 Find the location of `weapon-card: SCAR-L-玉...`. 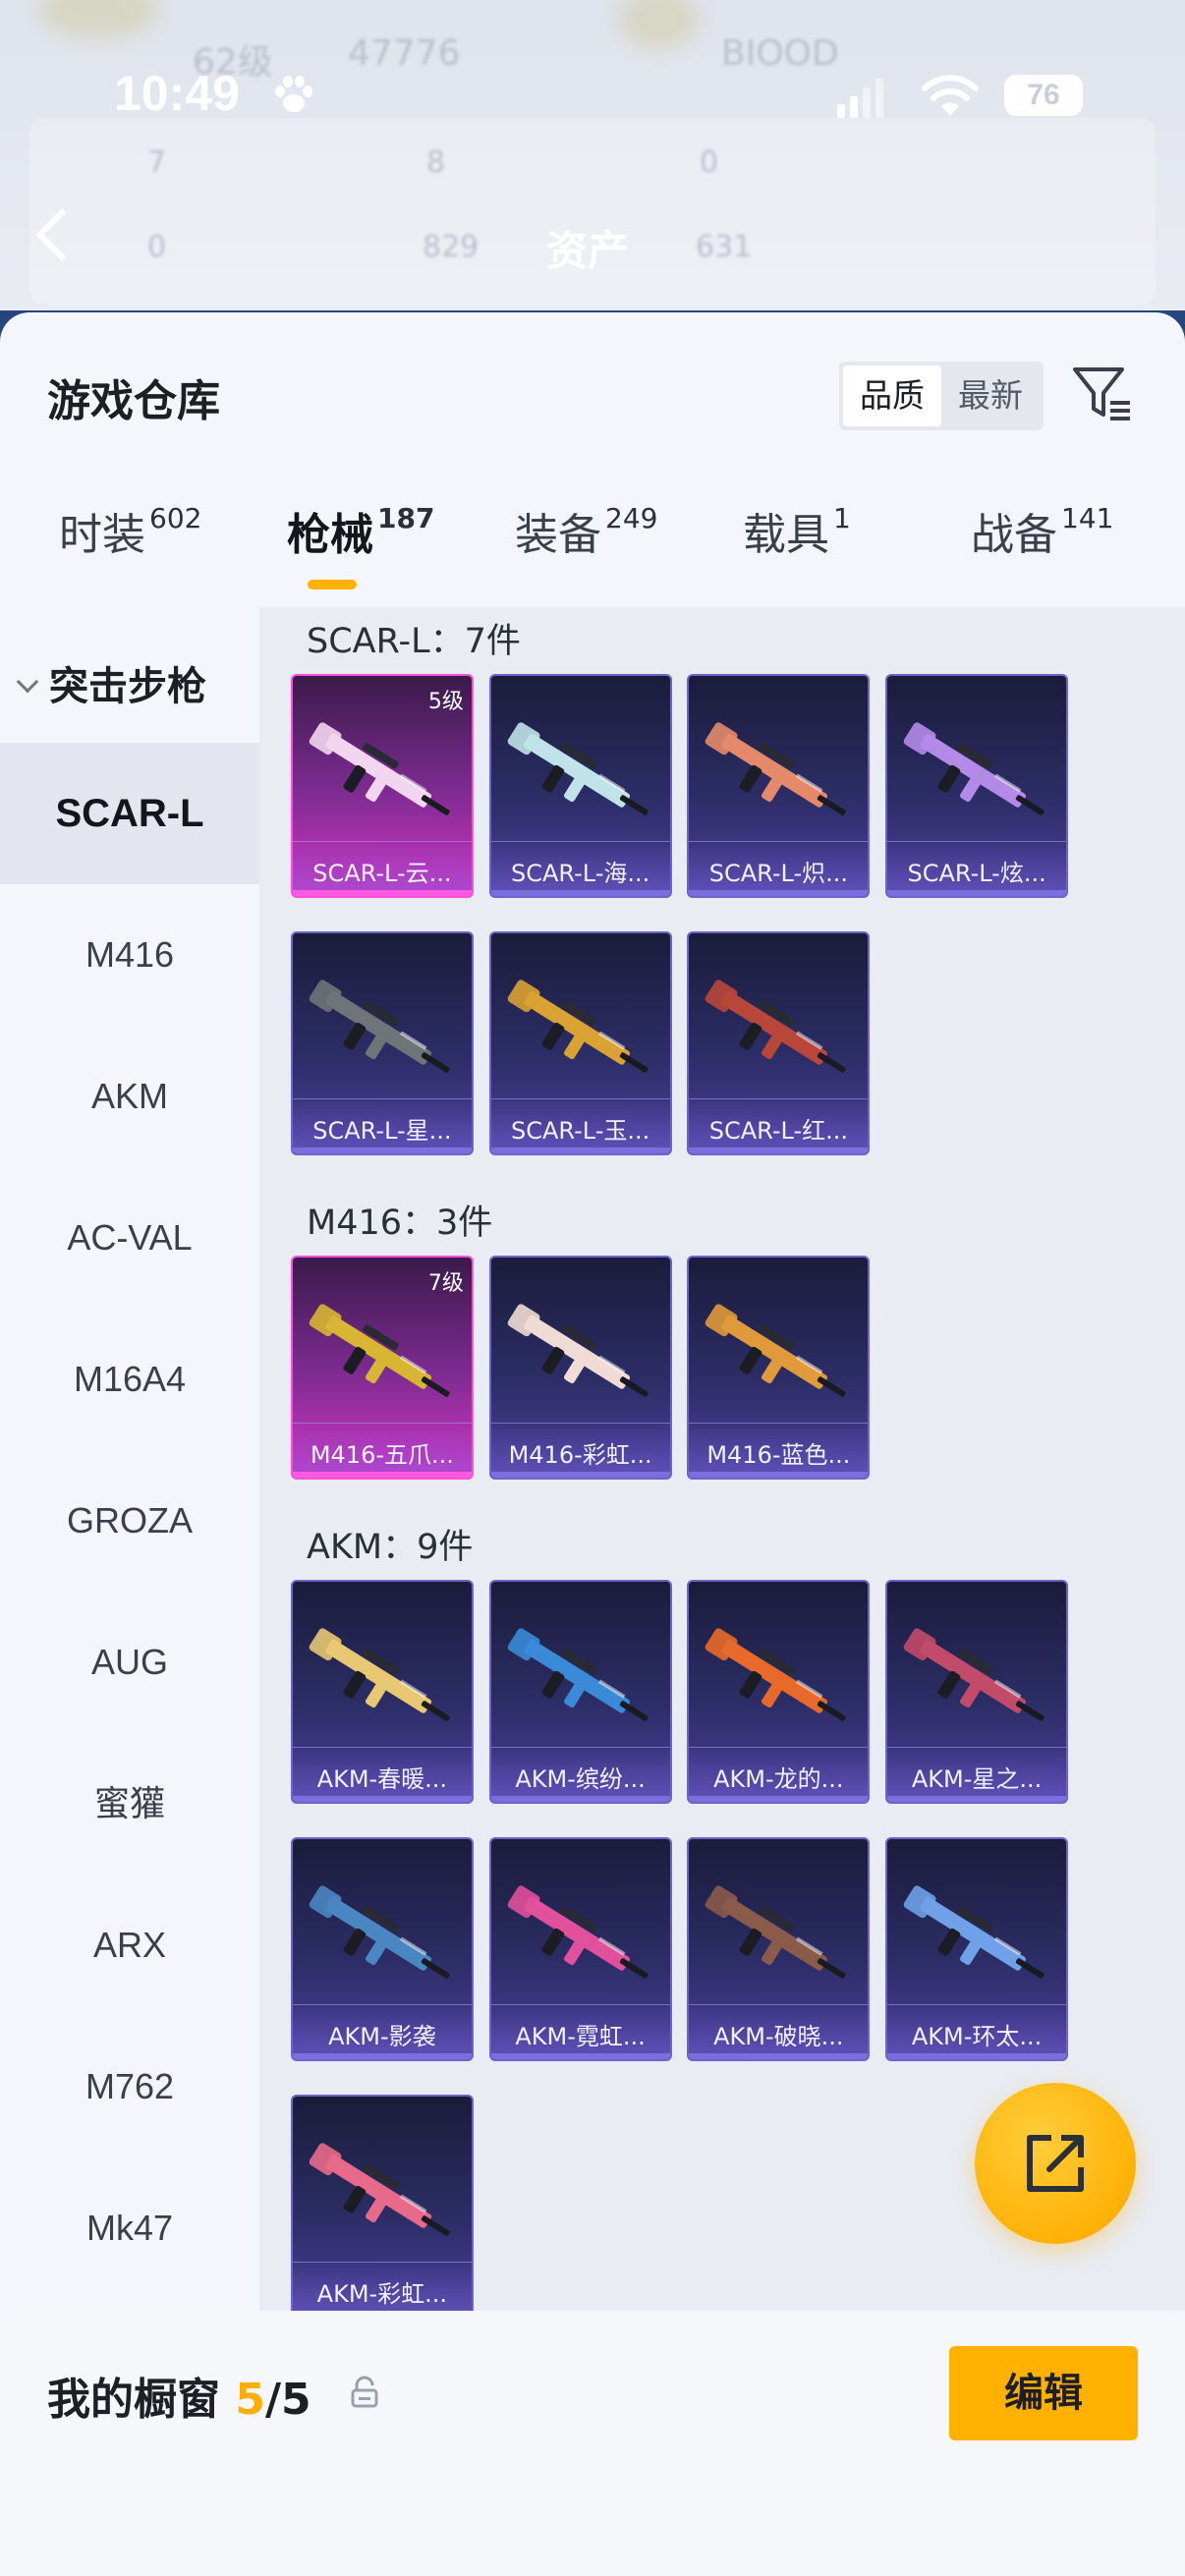

weapon-card: SCAR-L-玉... is located at coordinates (580, 1043).